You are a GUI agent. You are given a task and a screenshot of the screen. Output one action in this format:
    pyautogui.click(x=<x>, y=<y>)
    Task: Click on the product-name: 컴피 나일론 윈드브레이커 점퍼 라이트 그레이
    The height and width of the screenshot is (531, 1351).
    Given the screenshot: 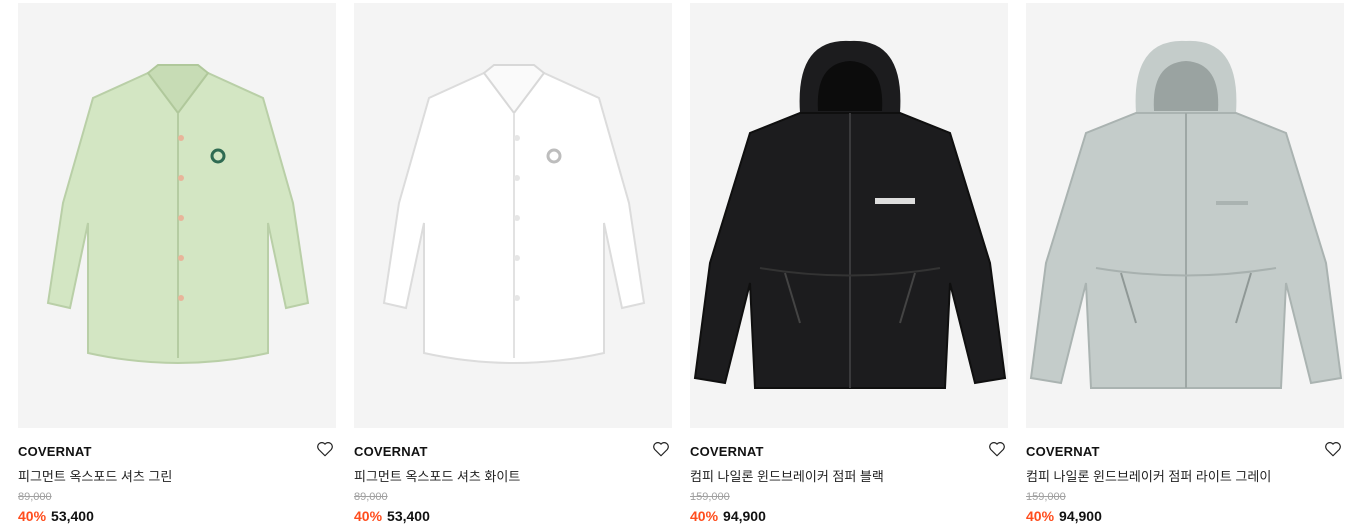 What is the action you would take?
    pyautogui.click(x=1148, y=475)
    